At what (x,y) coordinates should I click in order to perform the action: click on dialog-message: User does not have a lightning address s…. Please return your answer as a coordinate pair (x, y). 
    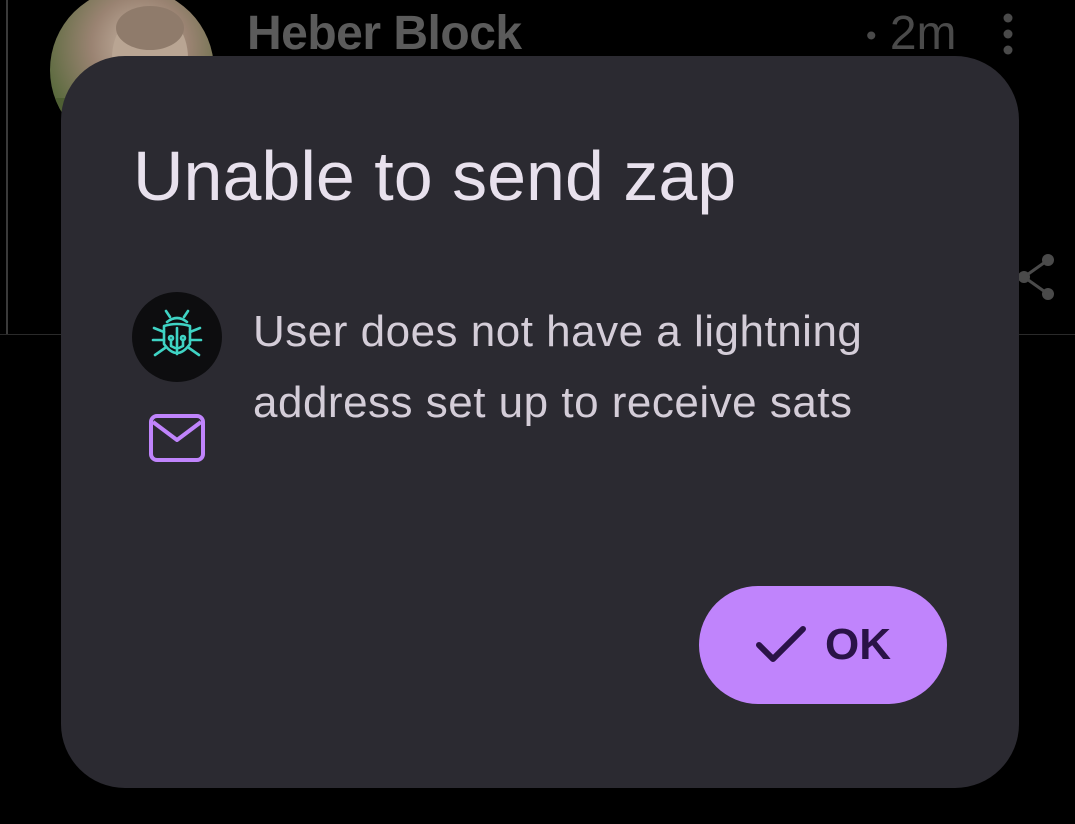
    Looking at the image, I should click on (558, 367).